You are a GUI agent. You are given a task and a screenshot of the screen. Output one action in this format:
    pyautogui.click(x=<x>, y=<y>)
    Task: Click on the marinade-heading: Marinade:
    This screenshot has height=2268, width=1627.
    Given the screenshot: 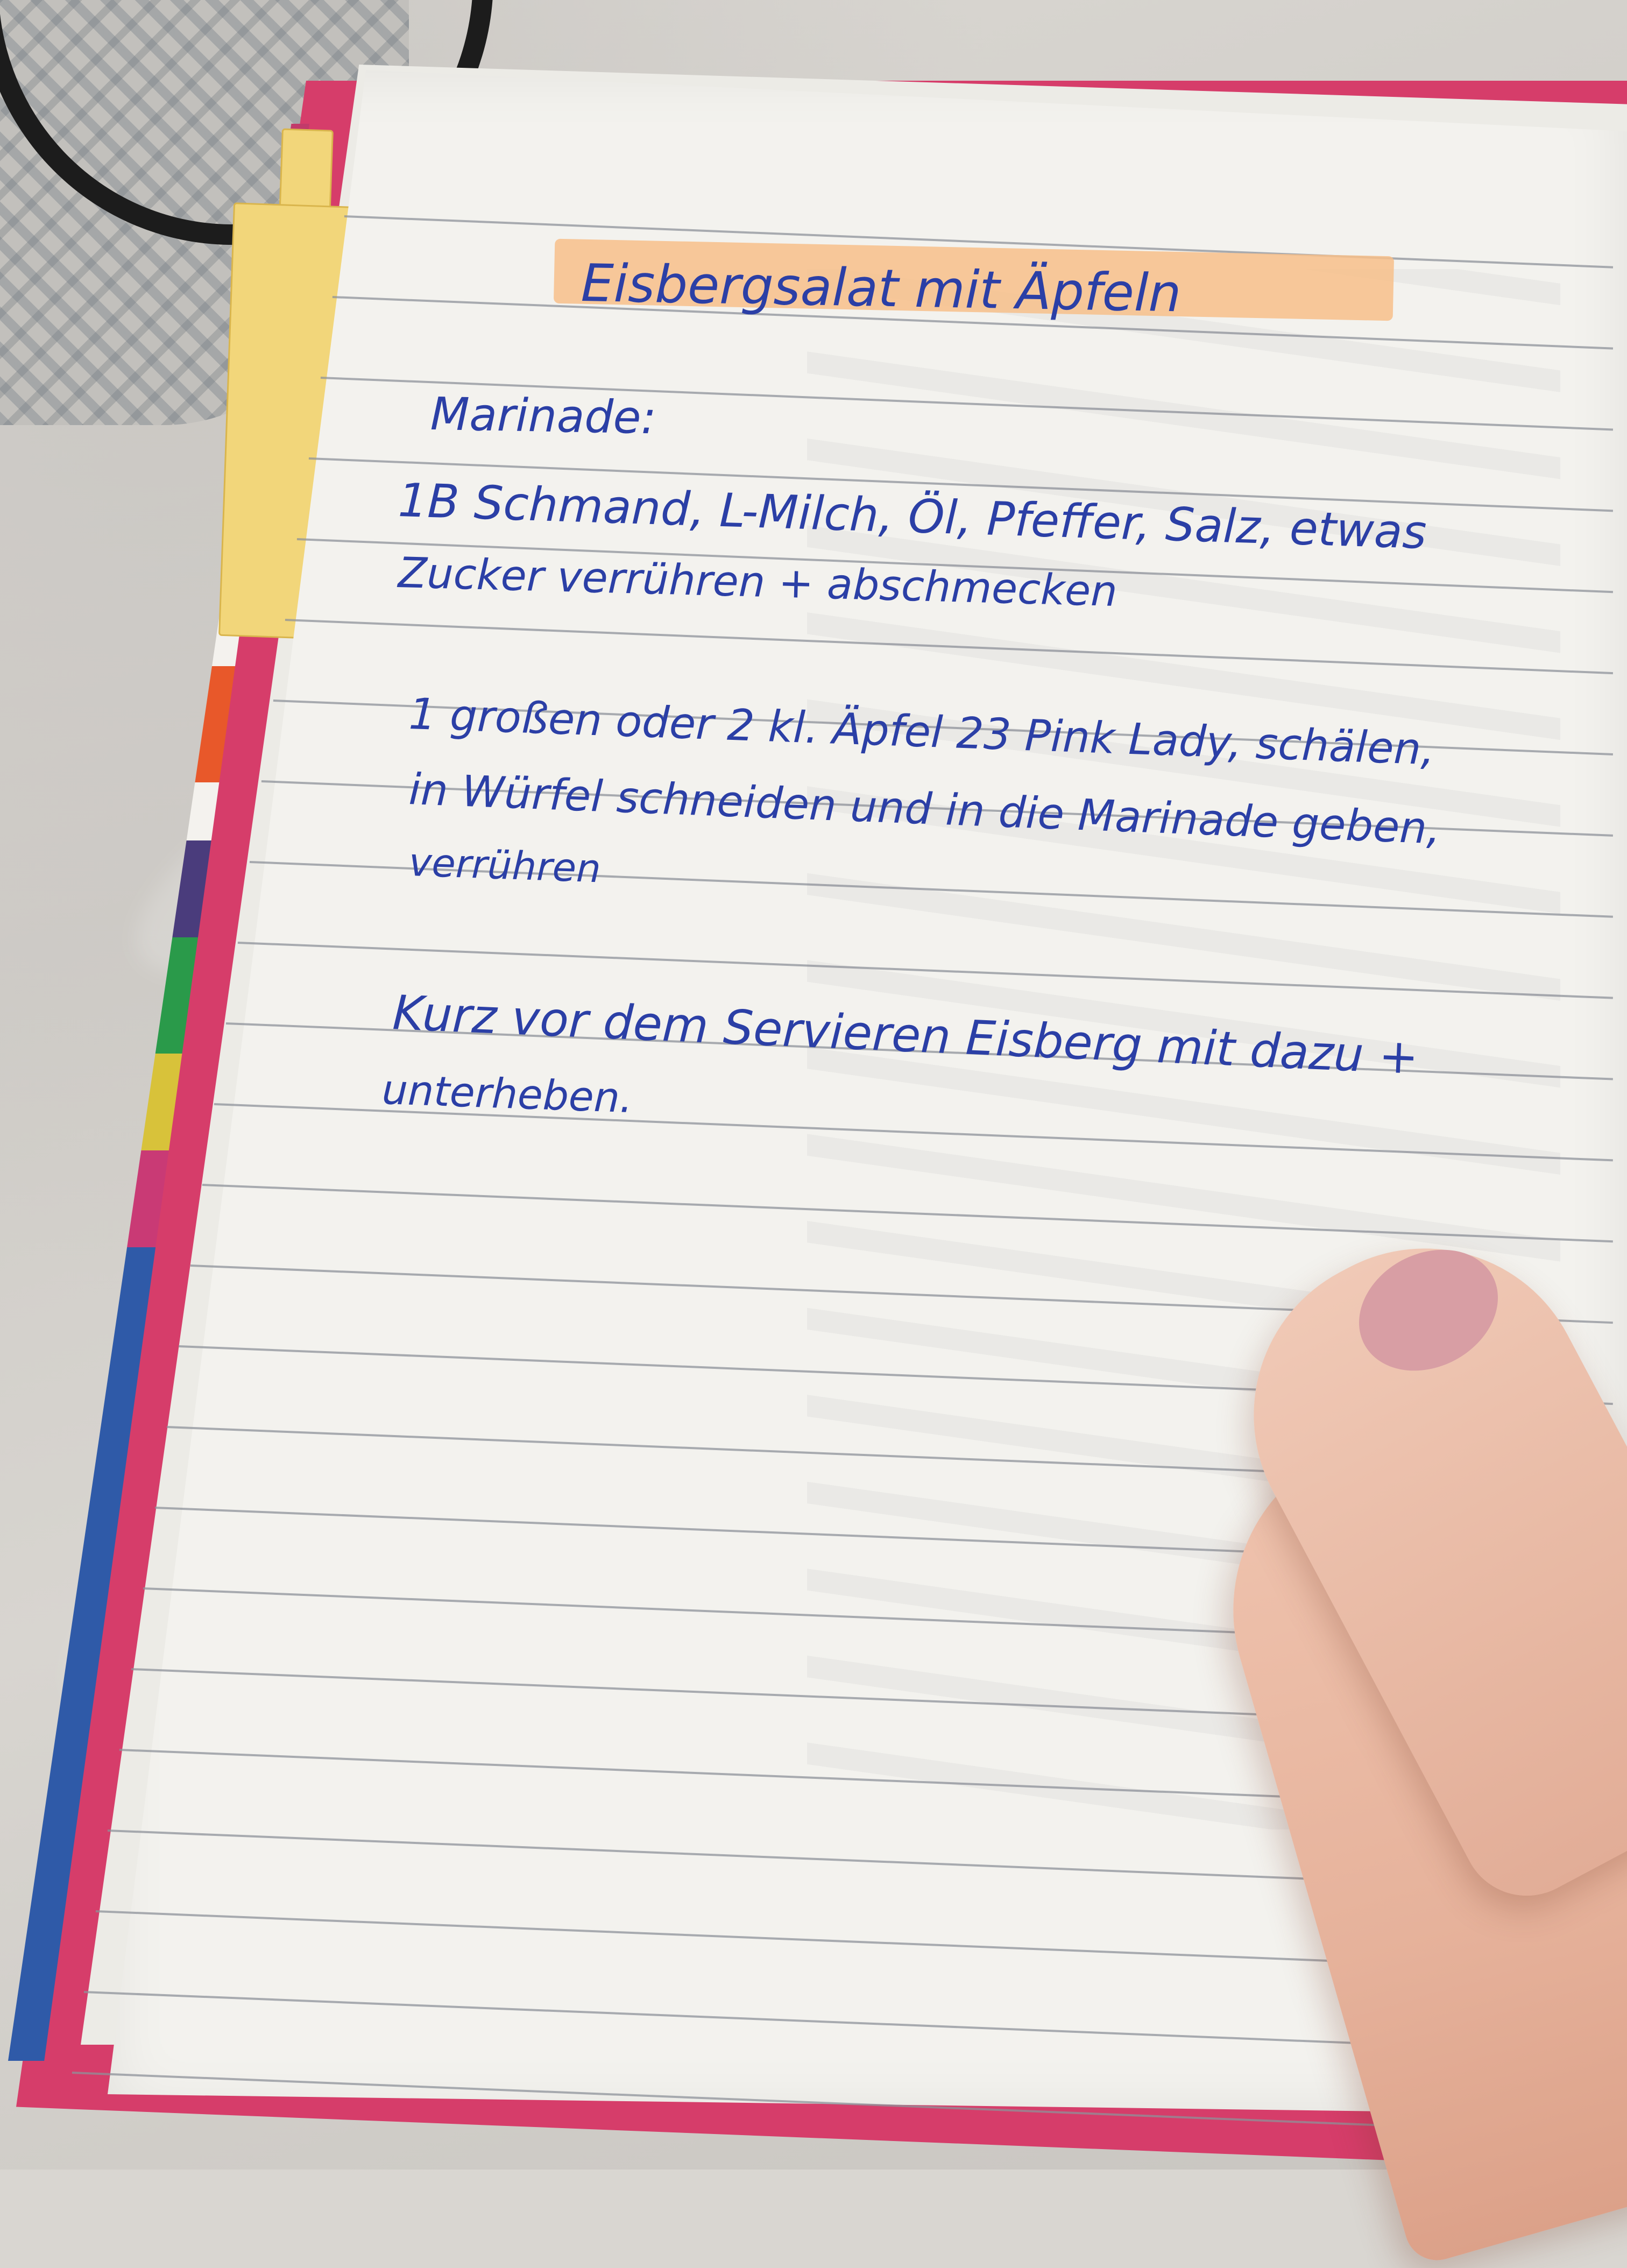 What is the action you would take?
    pyautogui.click(x=543, y=415)
    